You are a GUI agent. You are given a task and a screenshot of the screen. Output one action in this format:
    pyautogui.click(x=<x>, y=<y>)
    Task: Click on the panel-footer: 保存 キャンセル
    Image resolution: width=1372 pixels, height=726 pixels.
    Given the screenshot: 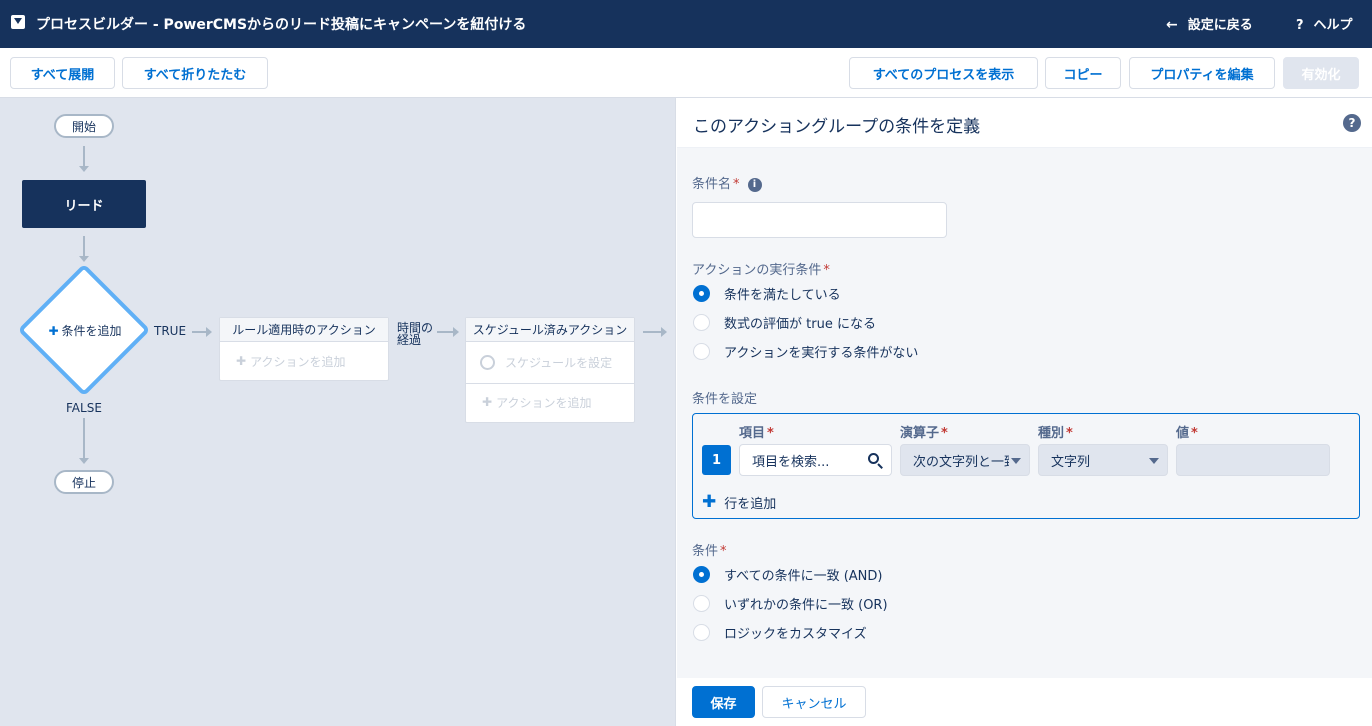 What is the action you would take?
    pyautogui.click(x=1024, y=702)
    